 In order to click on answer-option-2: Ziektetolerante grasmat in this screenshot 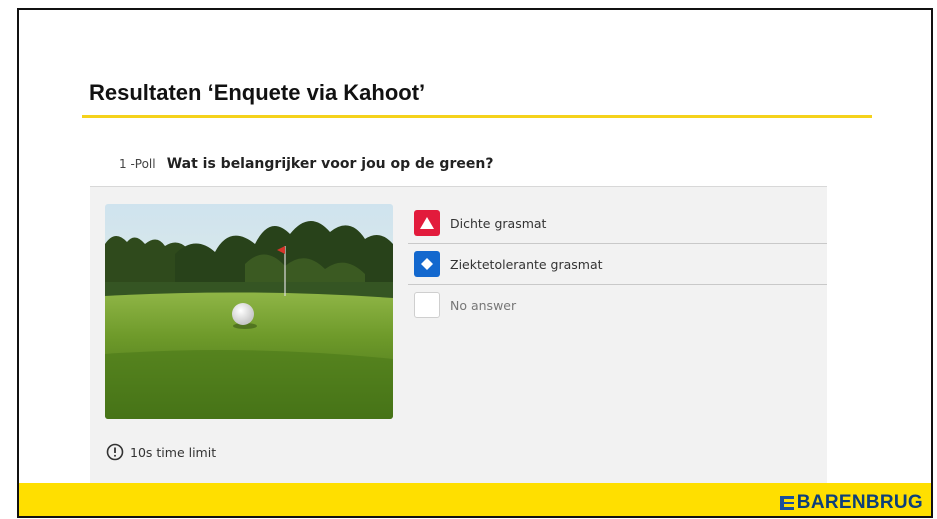, I will do `click(617, 264)`.